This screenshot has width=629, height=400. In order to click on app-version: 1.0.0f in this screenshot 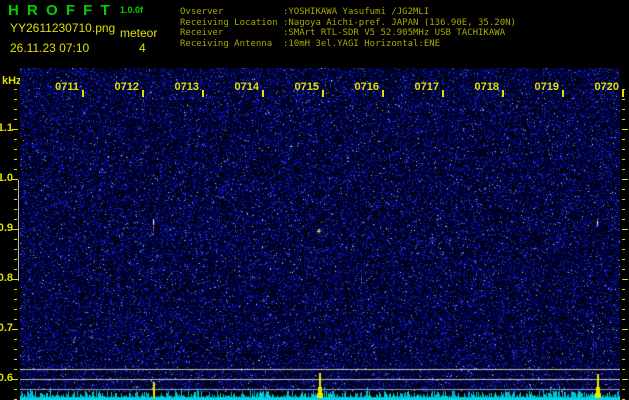, I will do `click(132, 10)`.